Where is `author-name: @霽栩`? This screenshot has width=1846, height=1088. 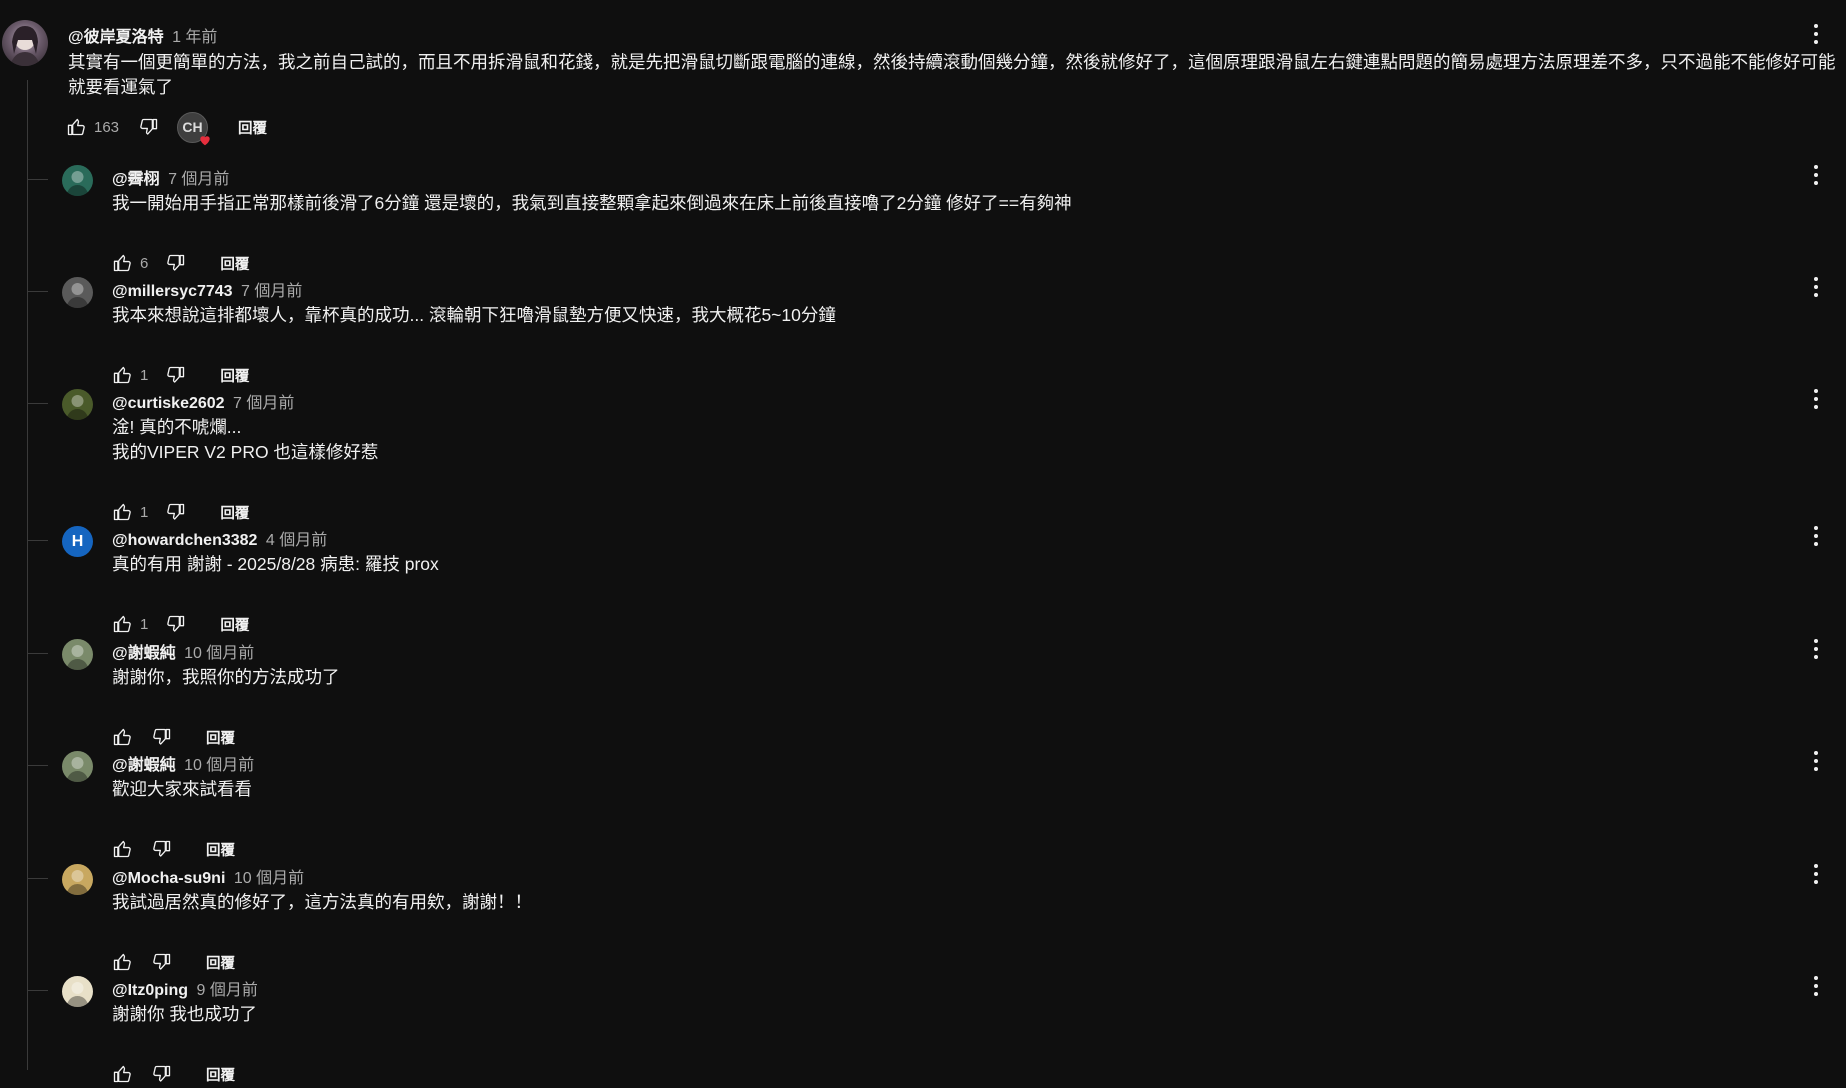 author-name: @霽栩 is located at coordinates (136, 179).